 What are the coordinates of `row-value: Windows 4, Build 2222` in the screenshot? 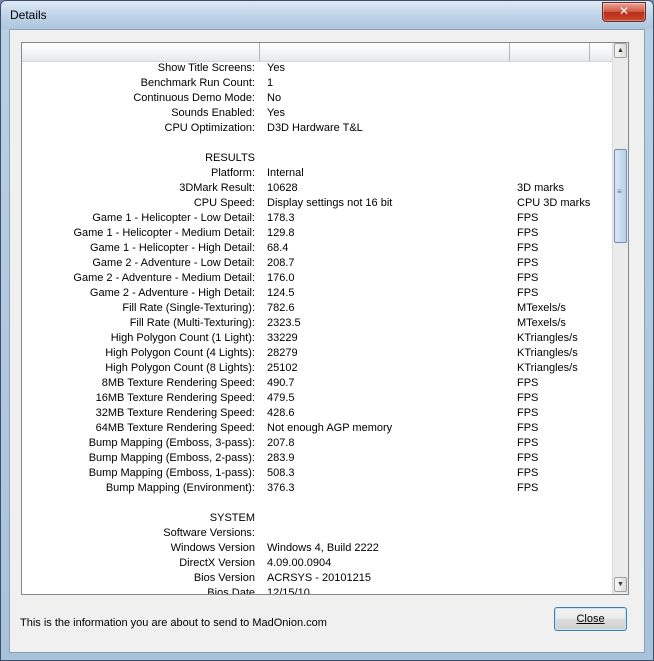 It's located at (323, 548).